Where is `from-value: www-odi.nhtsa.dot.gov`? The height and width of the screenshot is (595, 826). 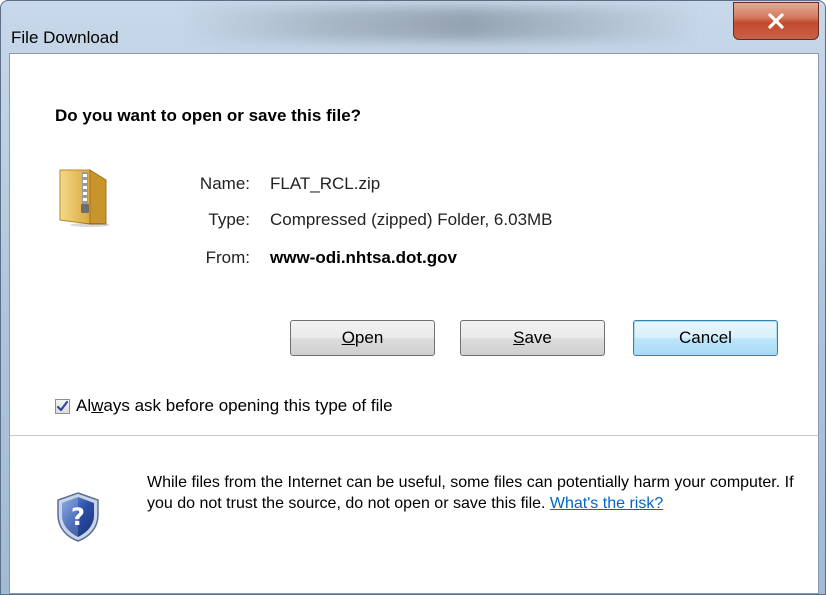
from-value: www-odi.nhtsa.dot.gov is located at coordinates (363, 257).